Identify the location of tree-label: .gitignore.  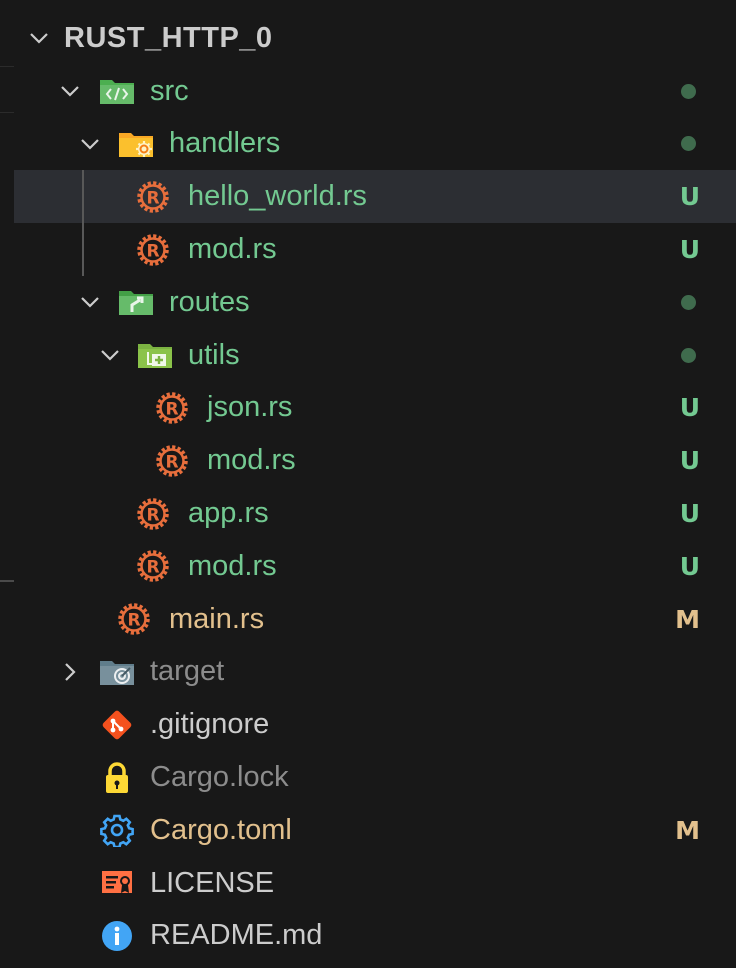
(210, 724).